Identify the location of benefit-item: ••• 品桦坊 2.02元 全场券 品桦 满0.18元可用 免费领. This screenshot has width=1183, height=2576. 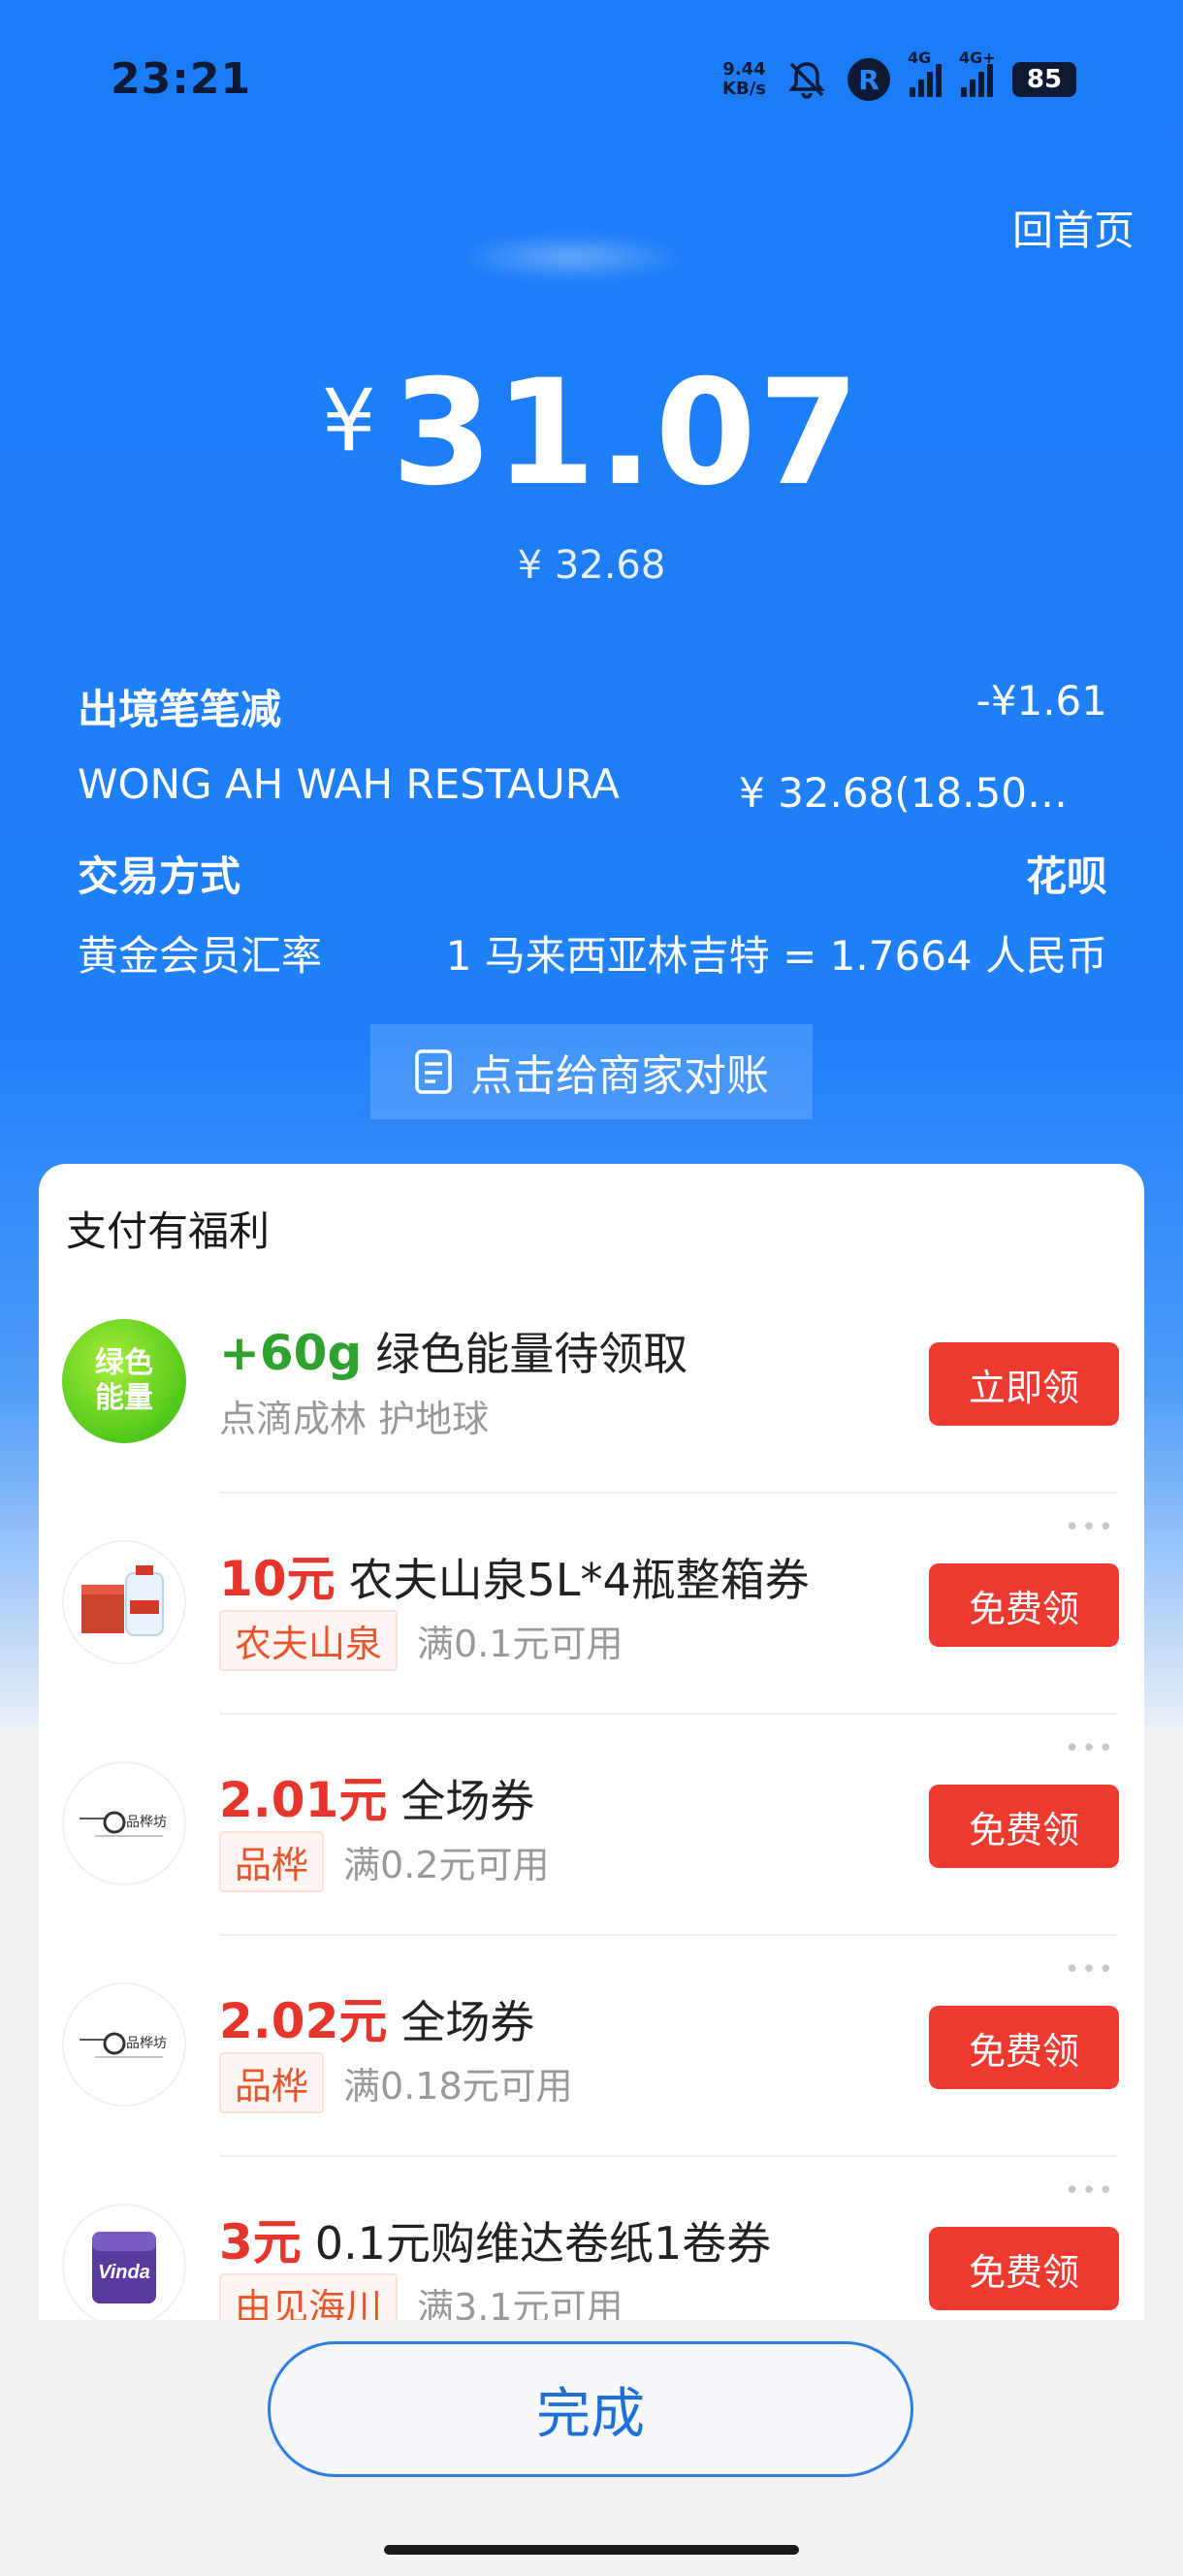
(591, 2044).